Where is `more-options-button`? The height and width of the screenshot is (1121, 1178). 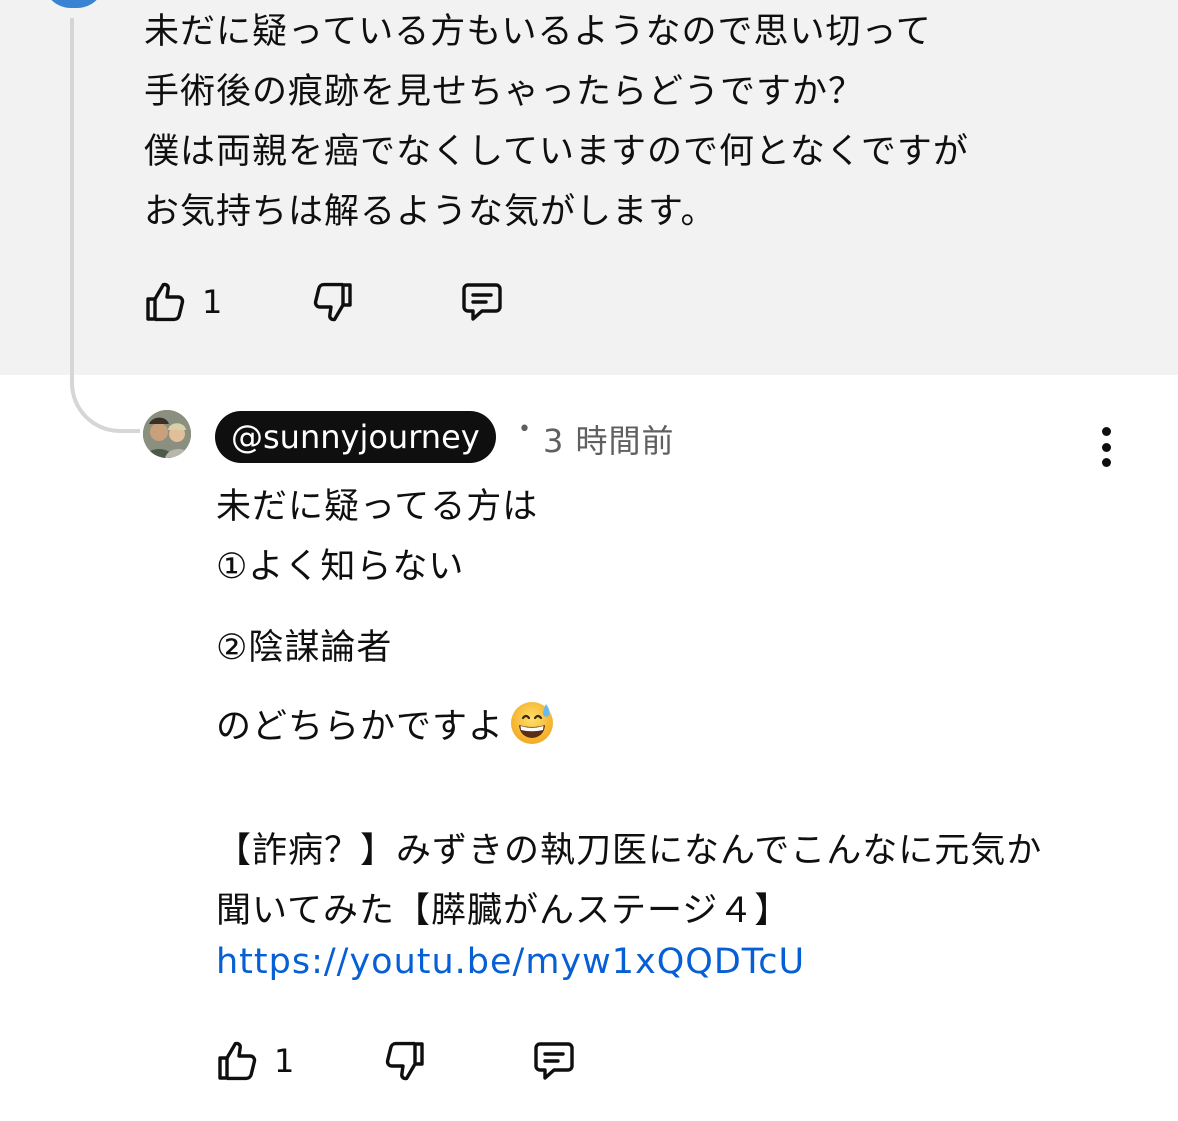 more-options-button is located at coordinates (1106, 447).